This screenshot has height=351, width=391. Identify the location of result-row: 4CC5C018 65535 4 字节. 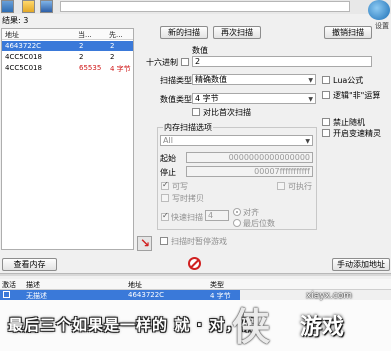
(67, 68).